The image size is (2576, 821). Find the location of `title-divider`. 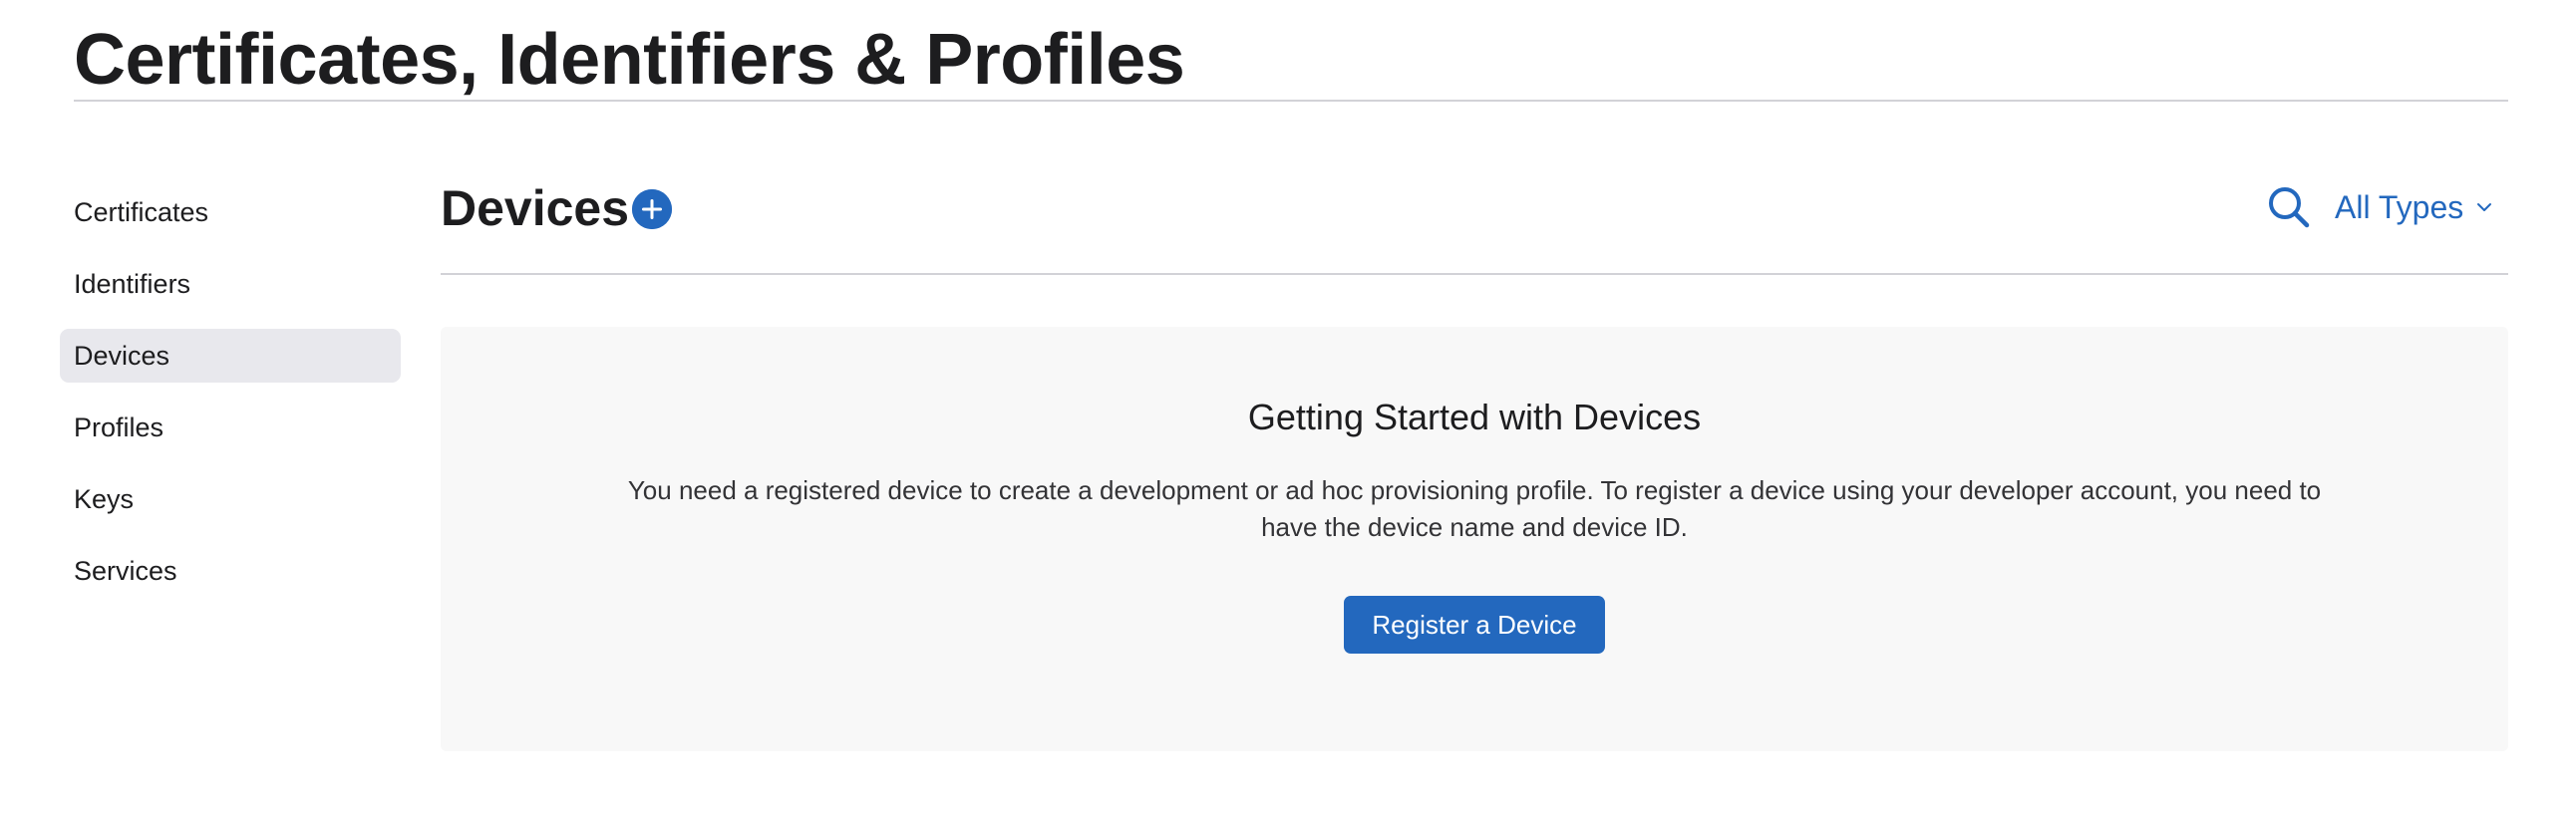

title-divider is located at coordinates (1291, 101).